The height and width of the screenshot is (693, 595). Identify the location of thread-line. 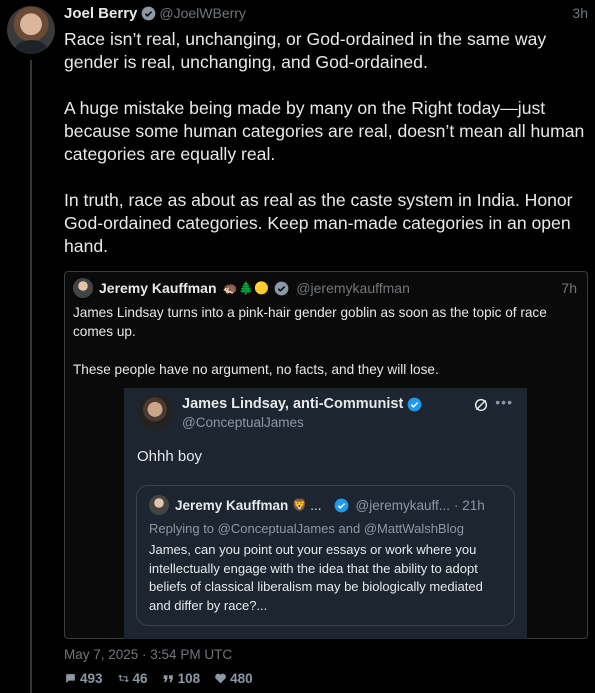
(31, 376).